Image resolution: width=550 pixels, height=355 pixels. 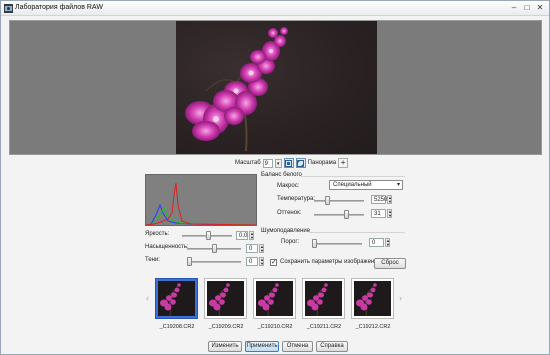 What do you see at coordinates (527, 8) in the screenshot?
I see `maximize-button: □` at bounding box center [527, 8].